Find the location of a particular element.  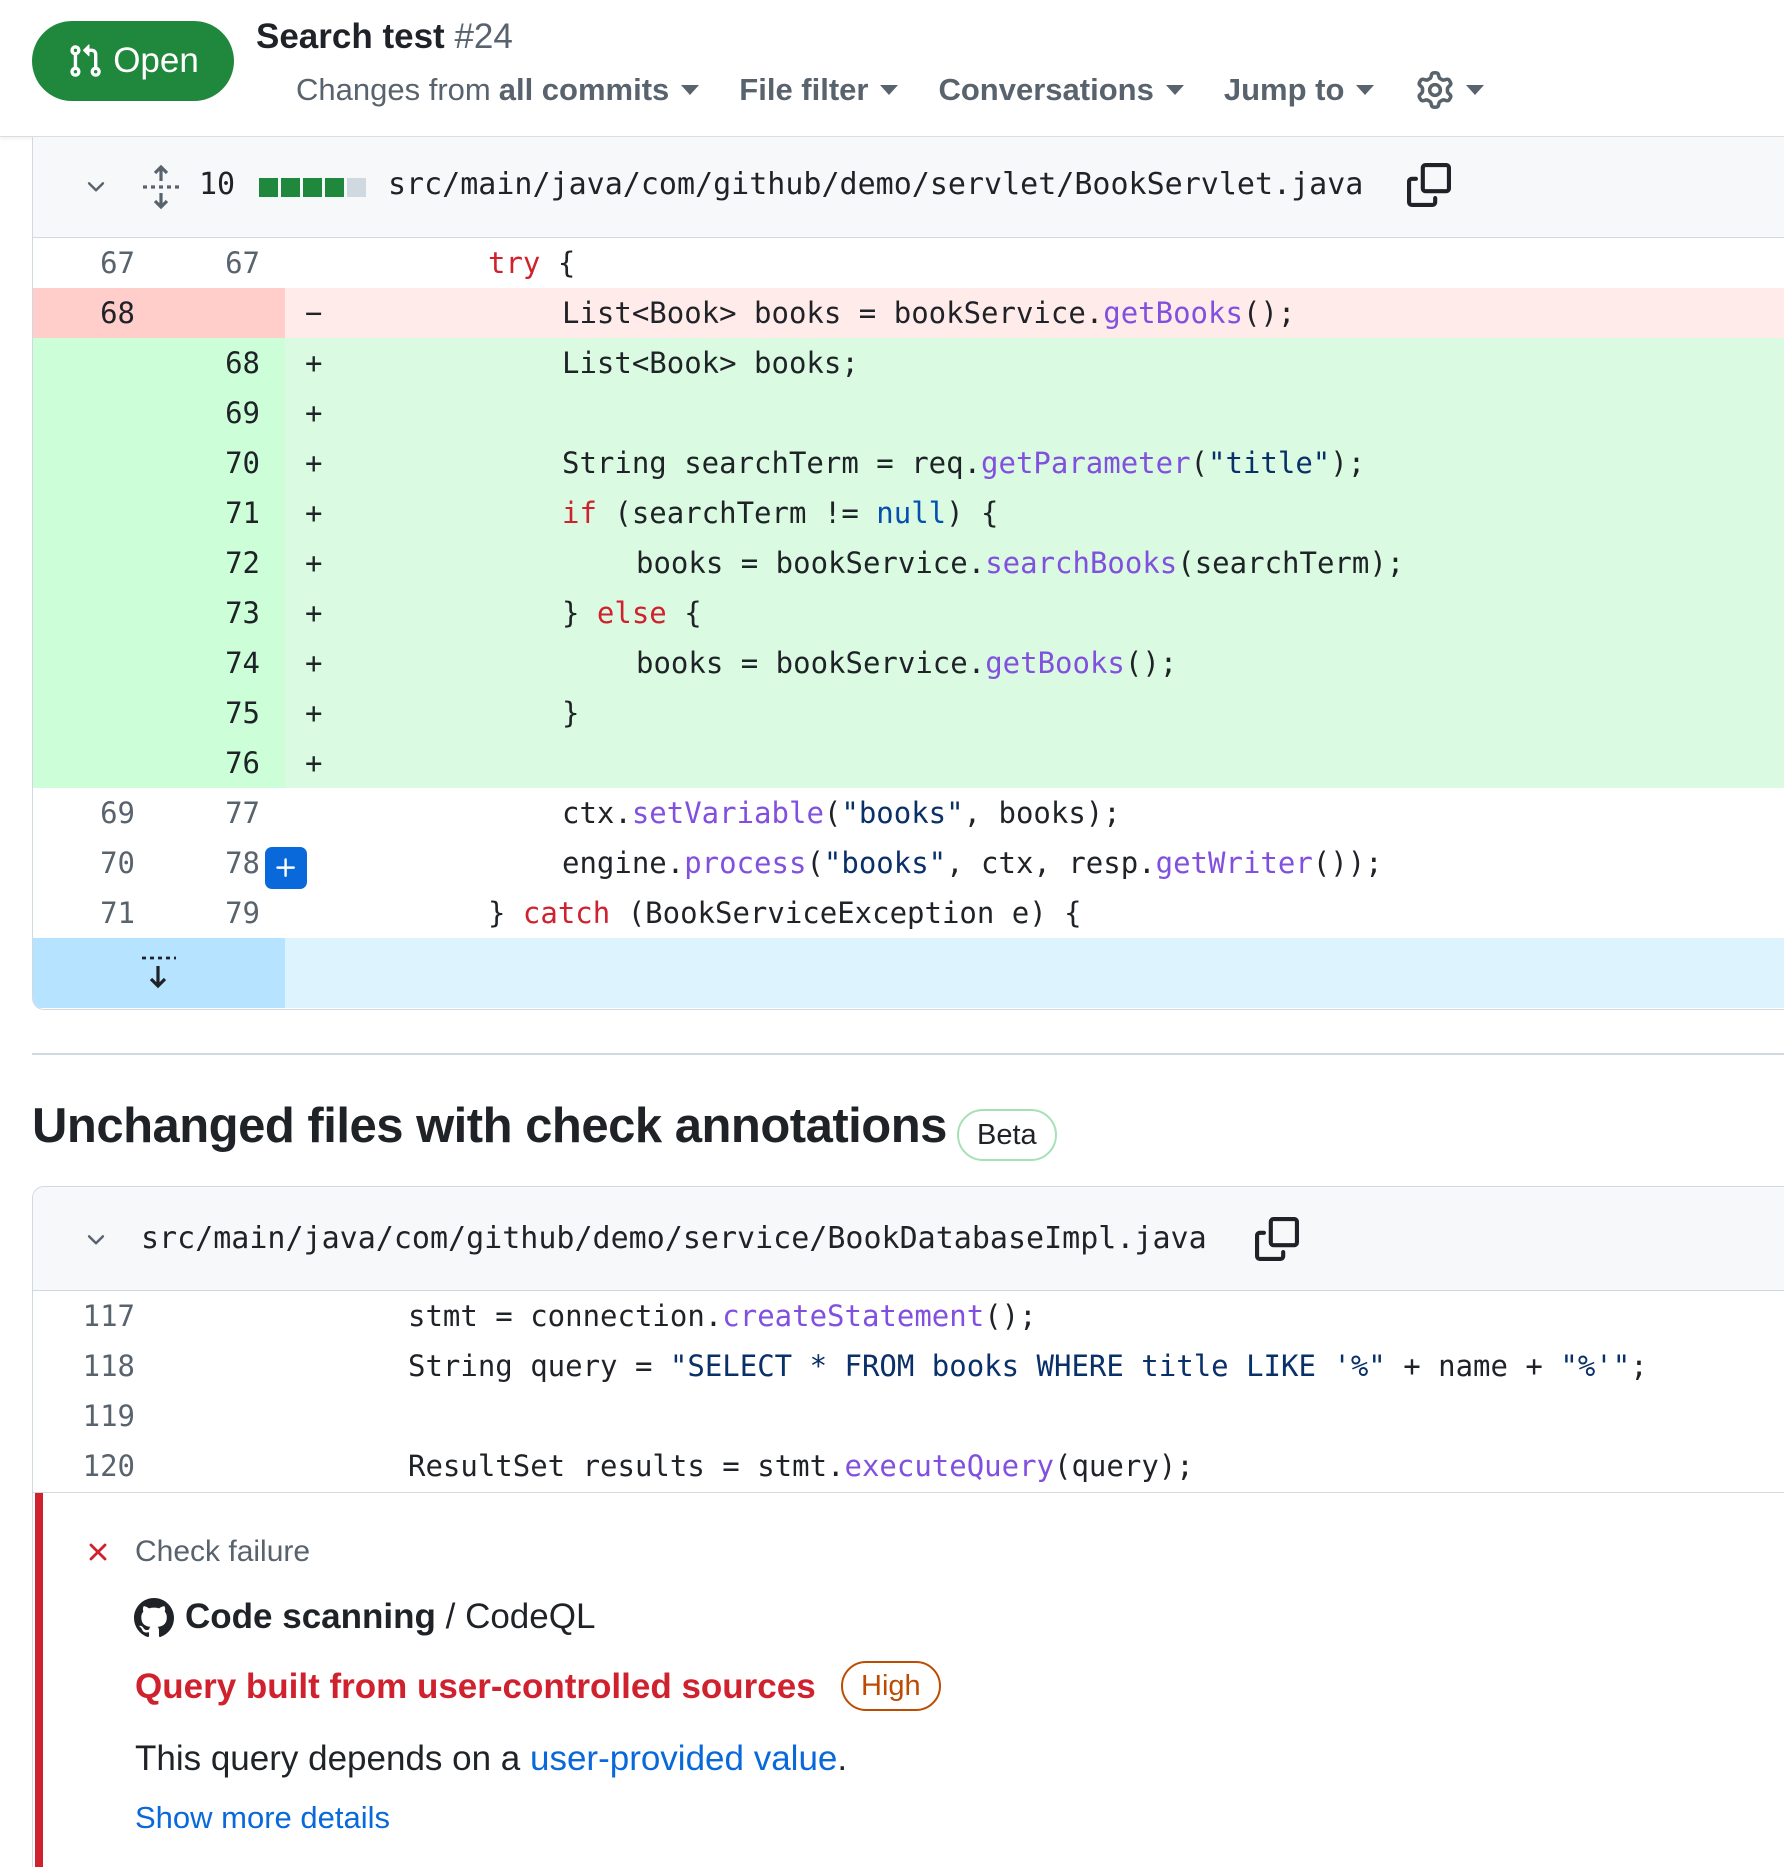

diff-line-added: 76 + is located at coordinates (908, 763).